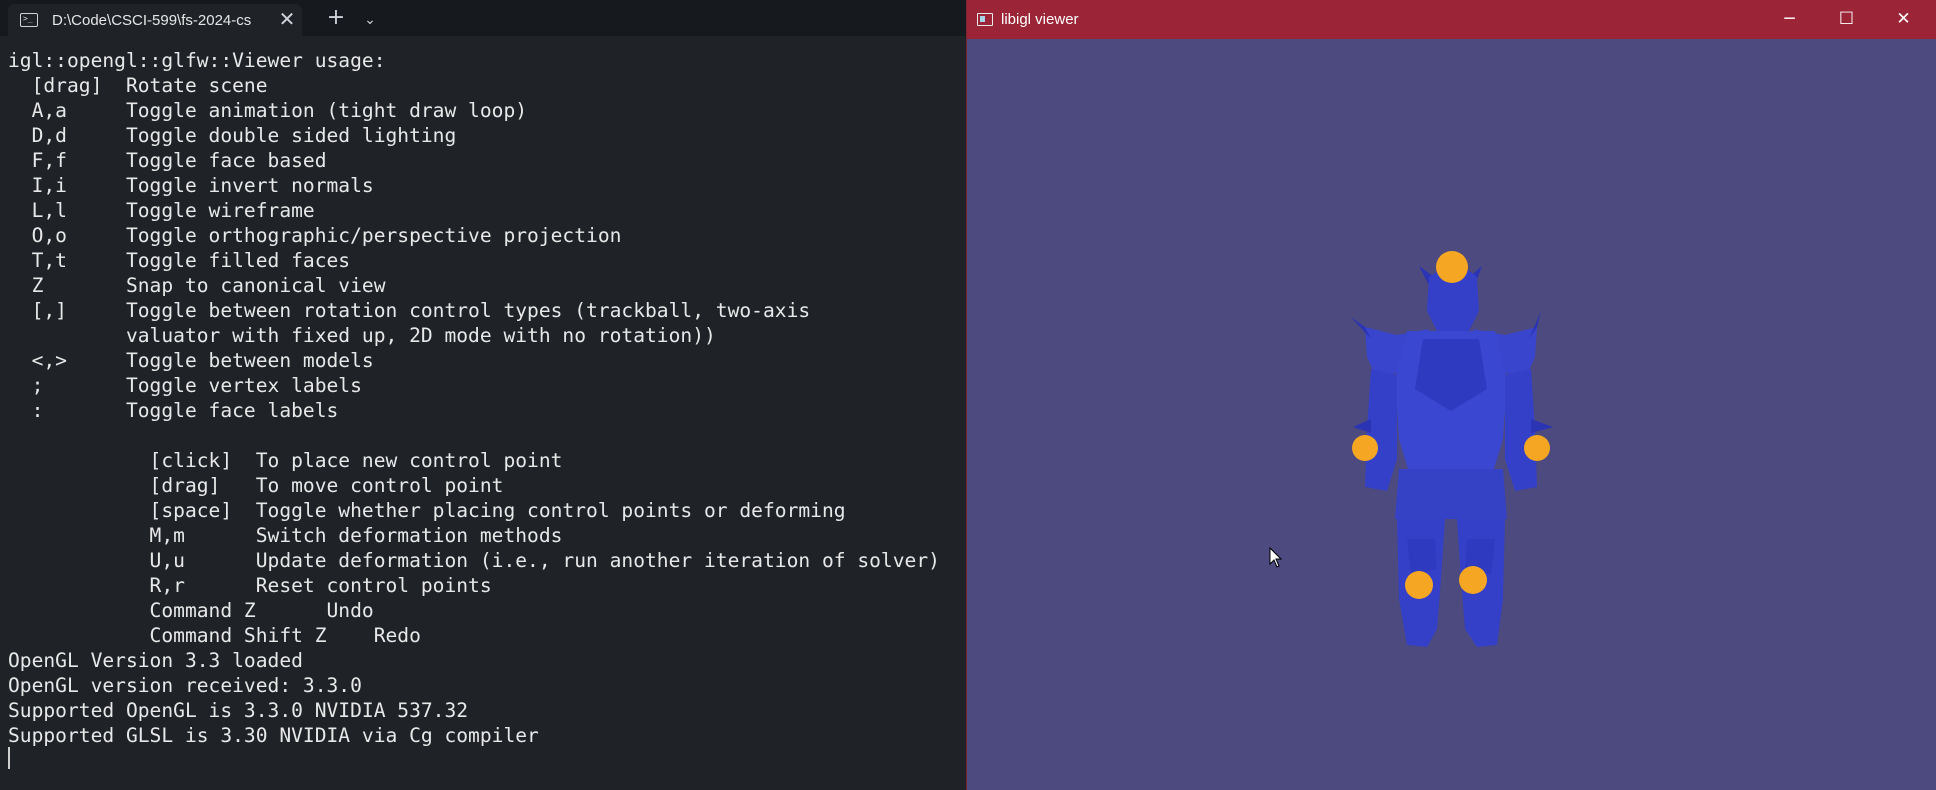  Describe the element at coordinates (1473, 580) in the screenshot. I see `control-point-right-foot` at that location.